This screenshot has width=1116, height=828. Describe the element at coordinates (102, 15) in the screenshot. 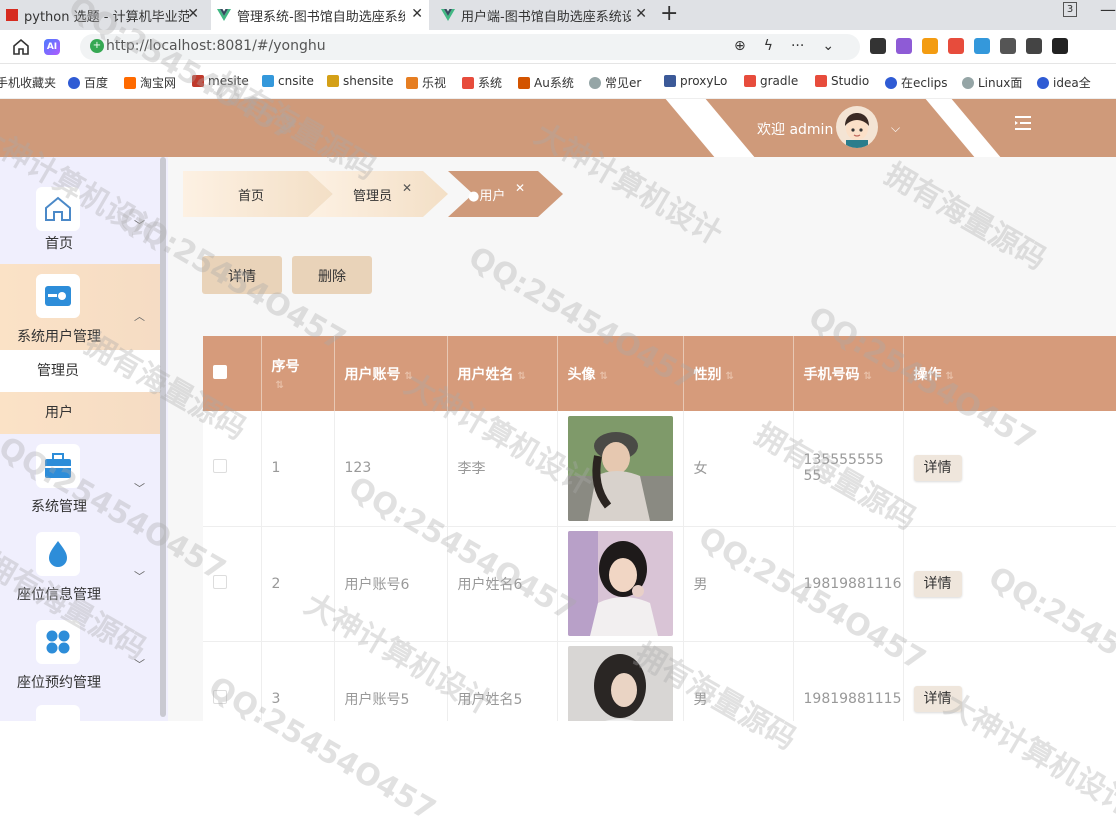

I see `browser-tab: python 选题 - 计算机毕业范例 ✕` at that location.